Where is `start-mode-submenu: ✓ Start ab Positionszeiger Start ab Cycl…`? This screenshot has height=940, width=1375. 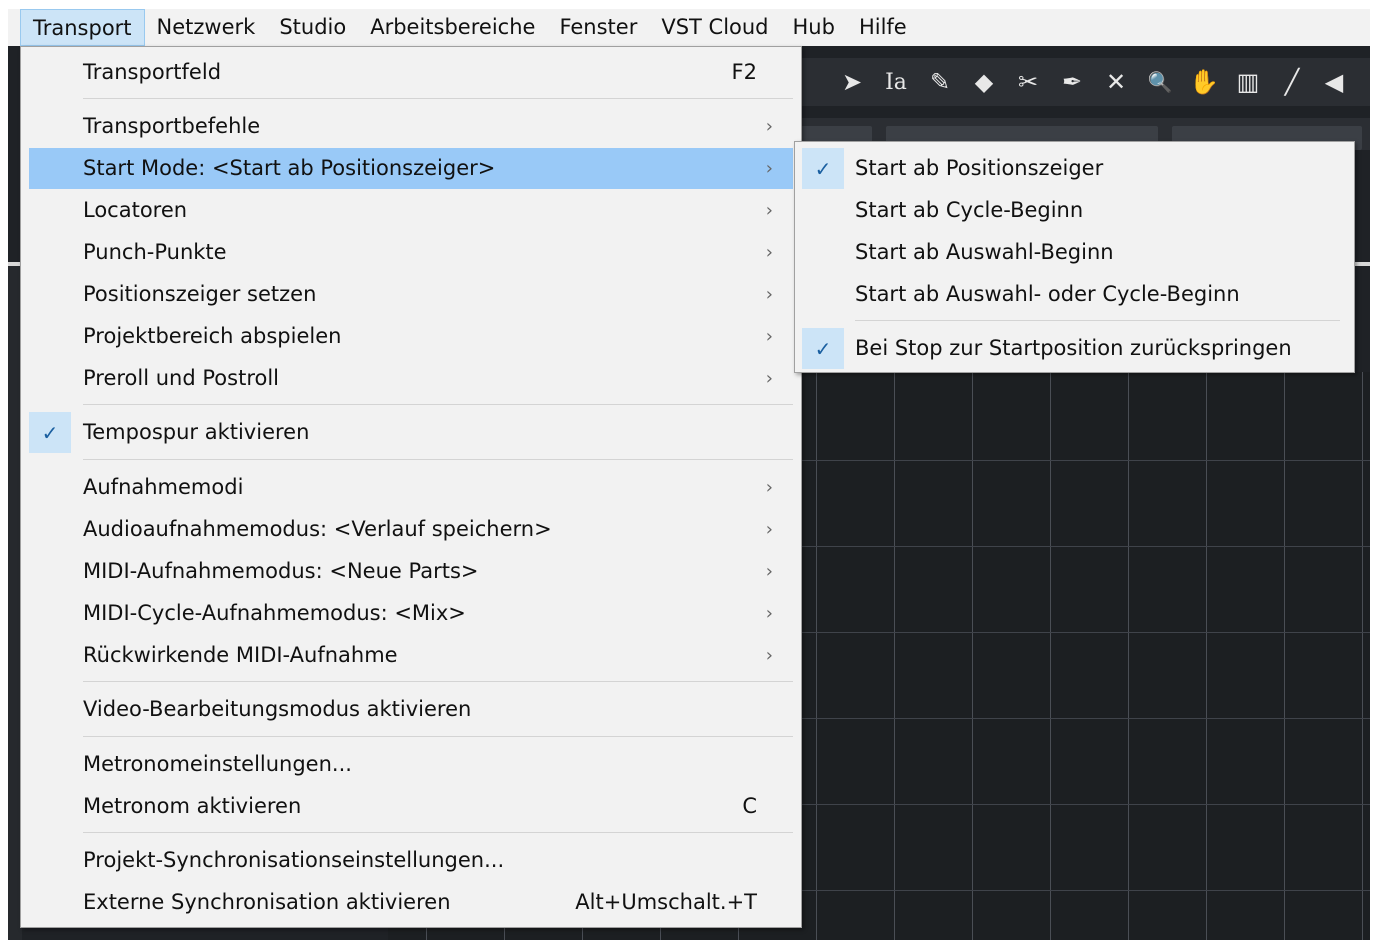
start-mode-submenu: ✓ Start ab Positionszeiger Start ab Cycl… is located at coordinates (1074, 257).